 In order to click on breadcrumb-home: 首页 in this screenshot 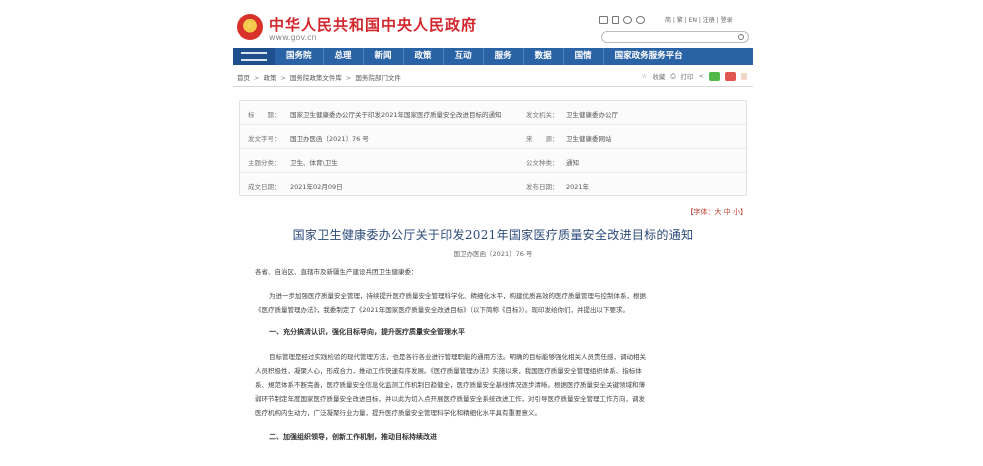, I will do `click(243, 78)`.